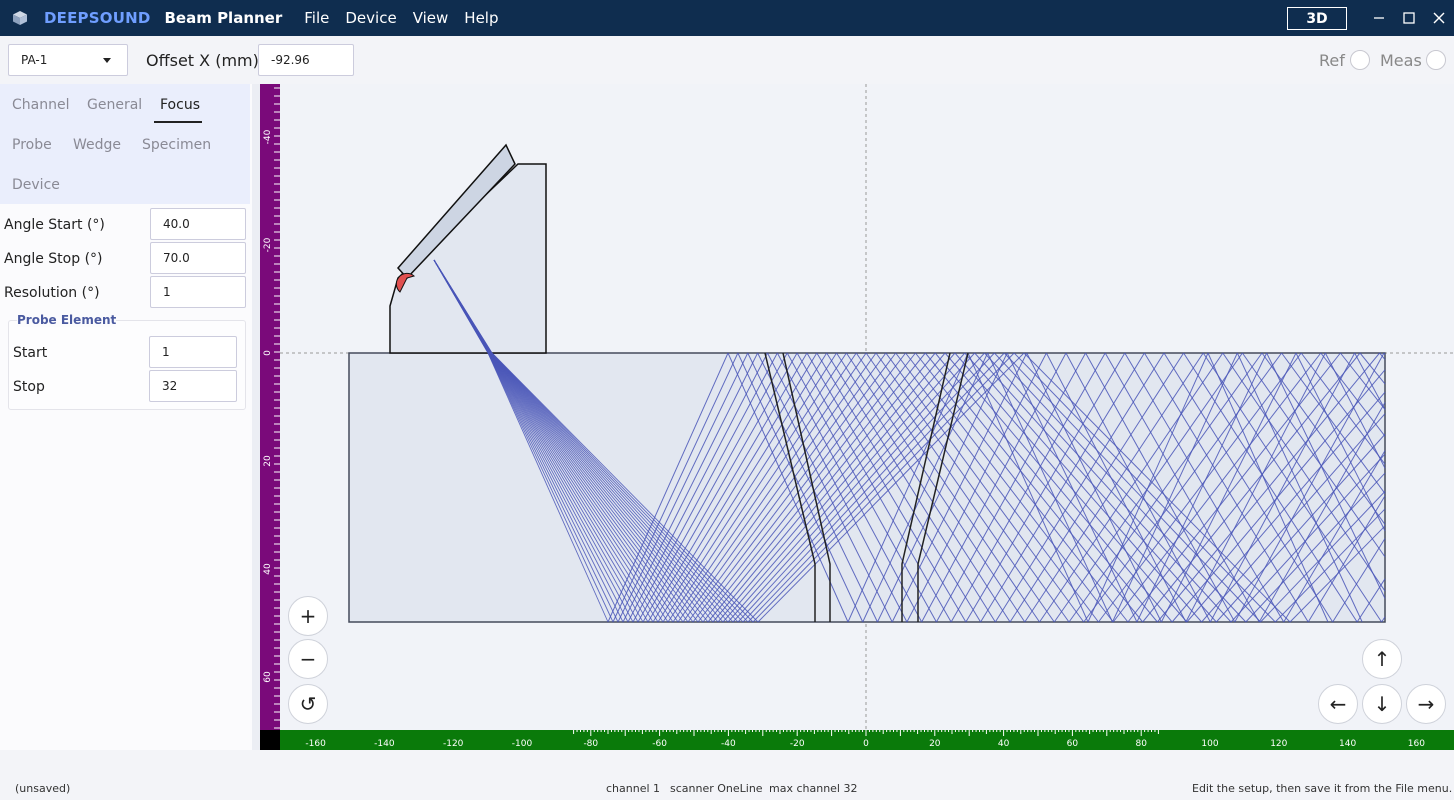 The width and height of the screenshot is (1454, 800). What do you see at coordinates (178, 122) in the screenshot?
I see `active-tab-indicator` at bounding box center [178, 122].